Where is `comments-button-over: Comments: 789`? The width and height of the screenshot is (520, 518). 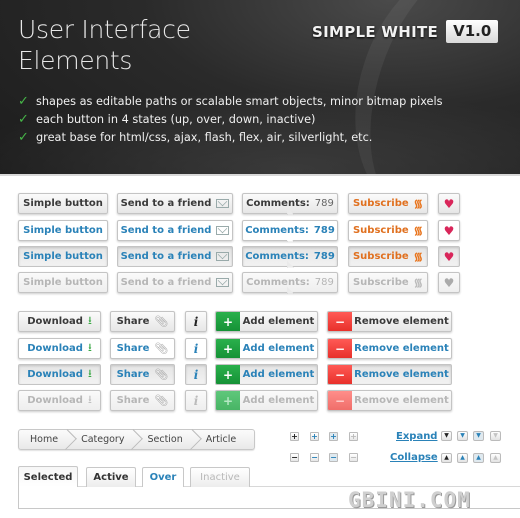
comments-button-over: Comments: 789 is located at coordinates (290, 230).